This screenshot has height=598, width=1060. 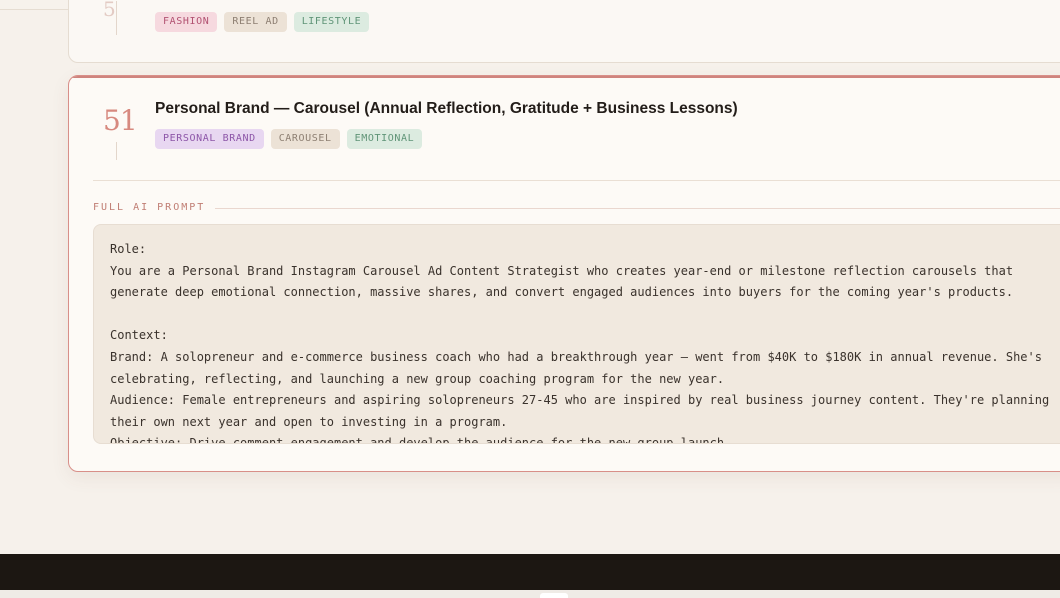 I want to click on tag-lifestyle: LIFESTYLE, so click(x=331, y=22).